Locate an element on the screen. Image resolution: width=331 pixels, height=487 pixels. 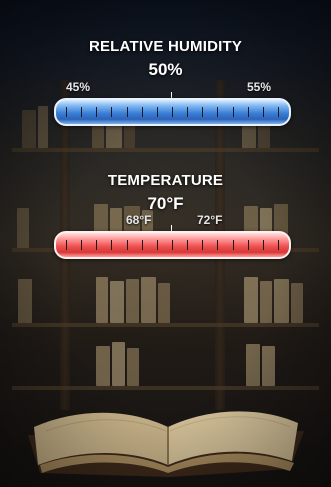
humidity-title: RELATIVE HUMIDITY is located at coordinates (165, 46).